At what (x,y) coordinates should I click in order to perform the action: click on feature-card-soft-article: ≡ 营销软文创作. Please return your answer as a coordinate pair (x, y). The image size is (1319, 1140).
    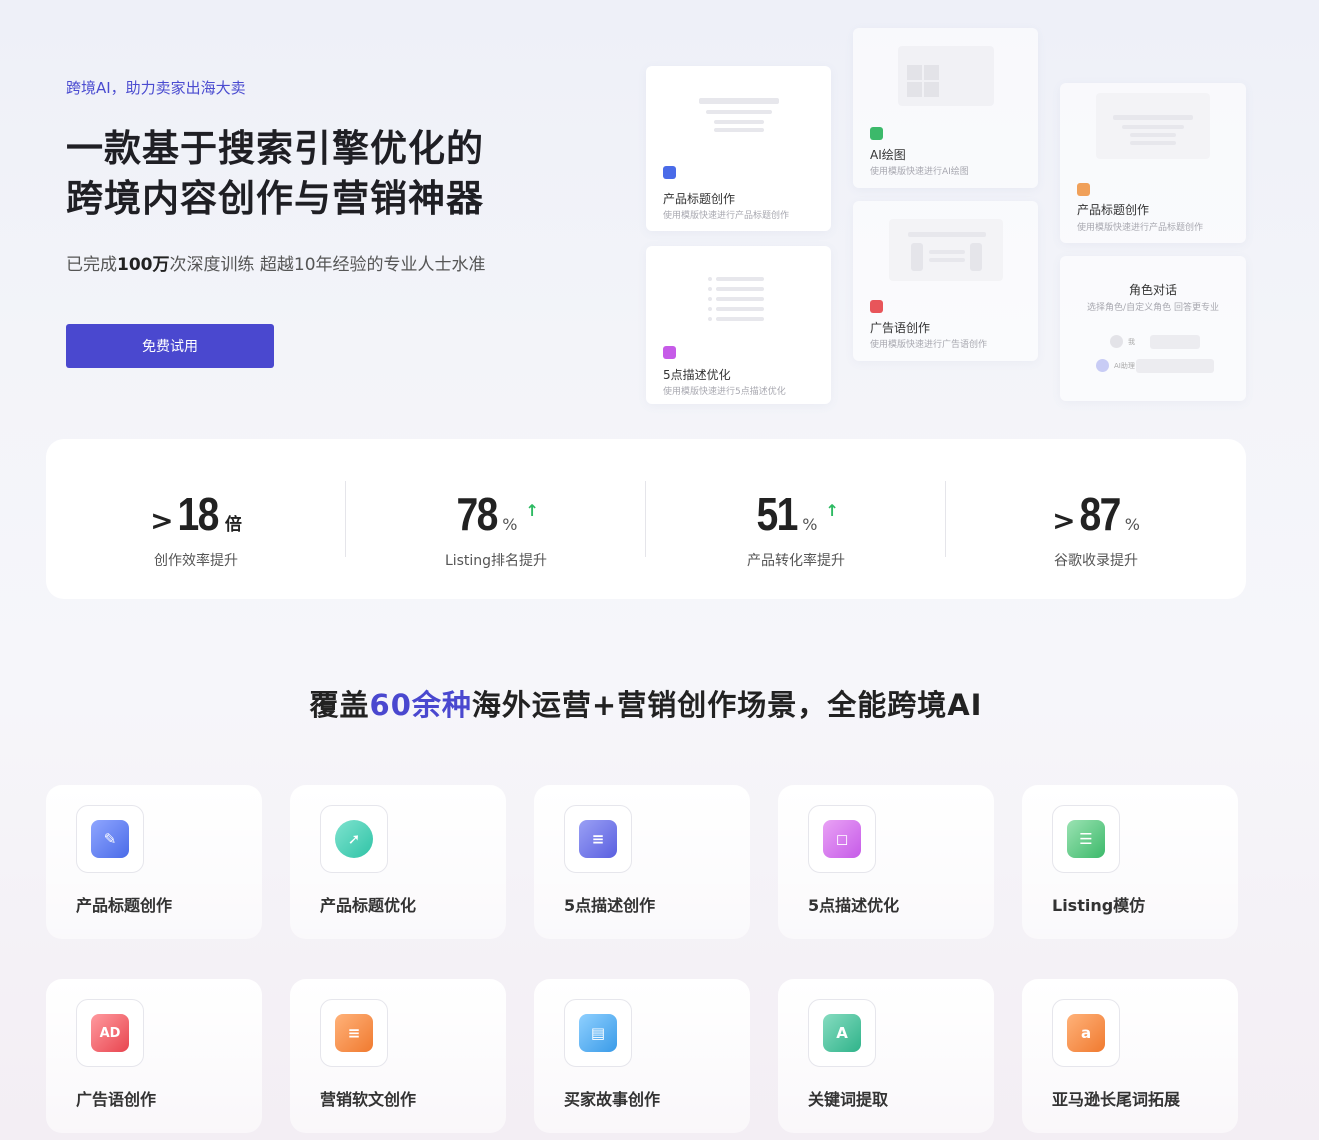
    Looking at the image, I should click on (398, 1056).